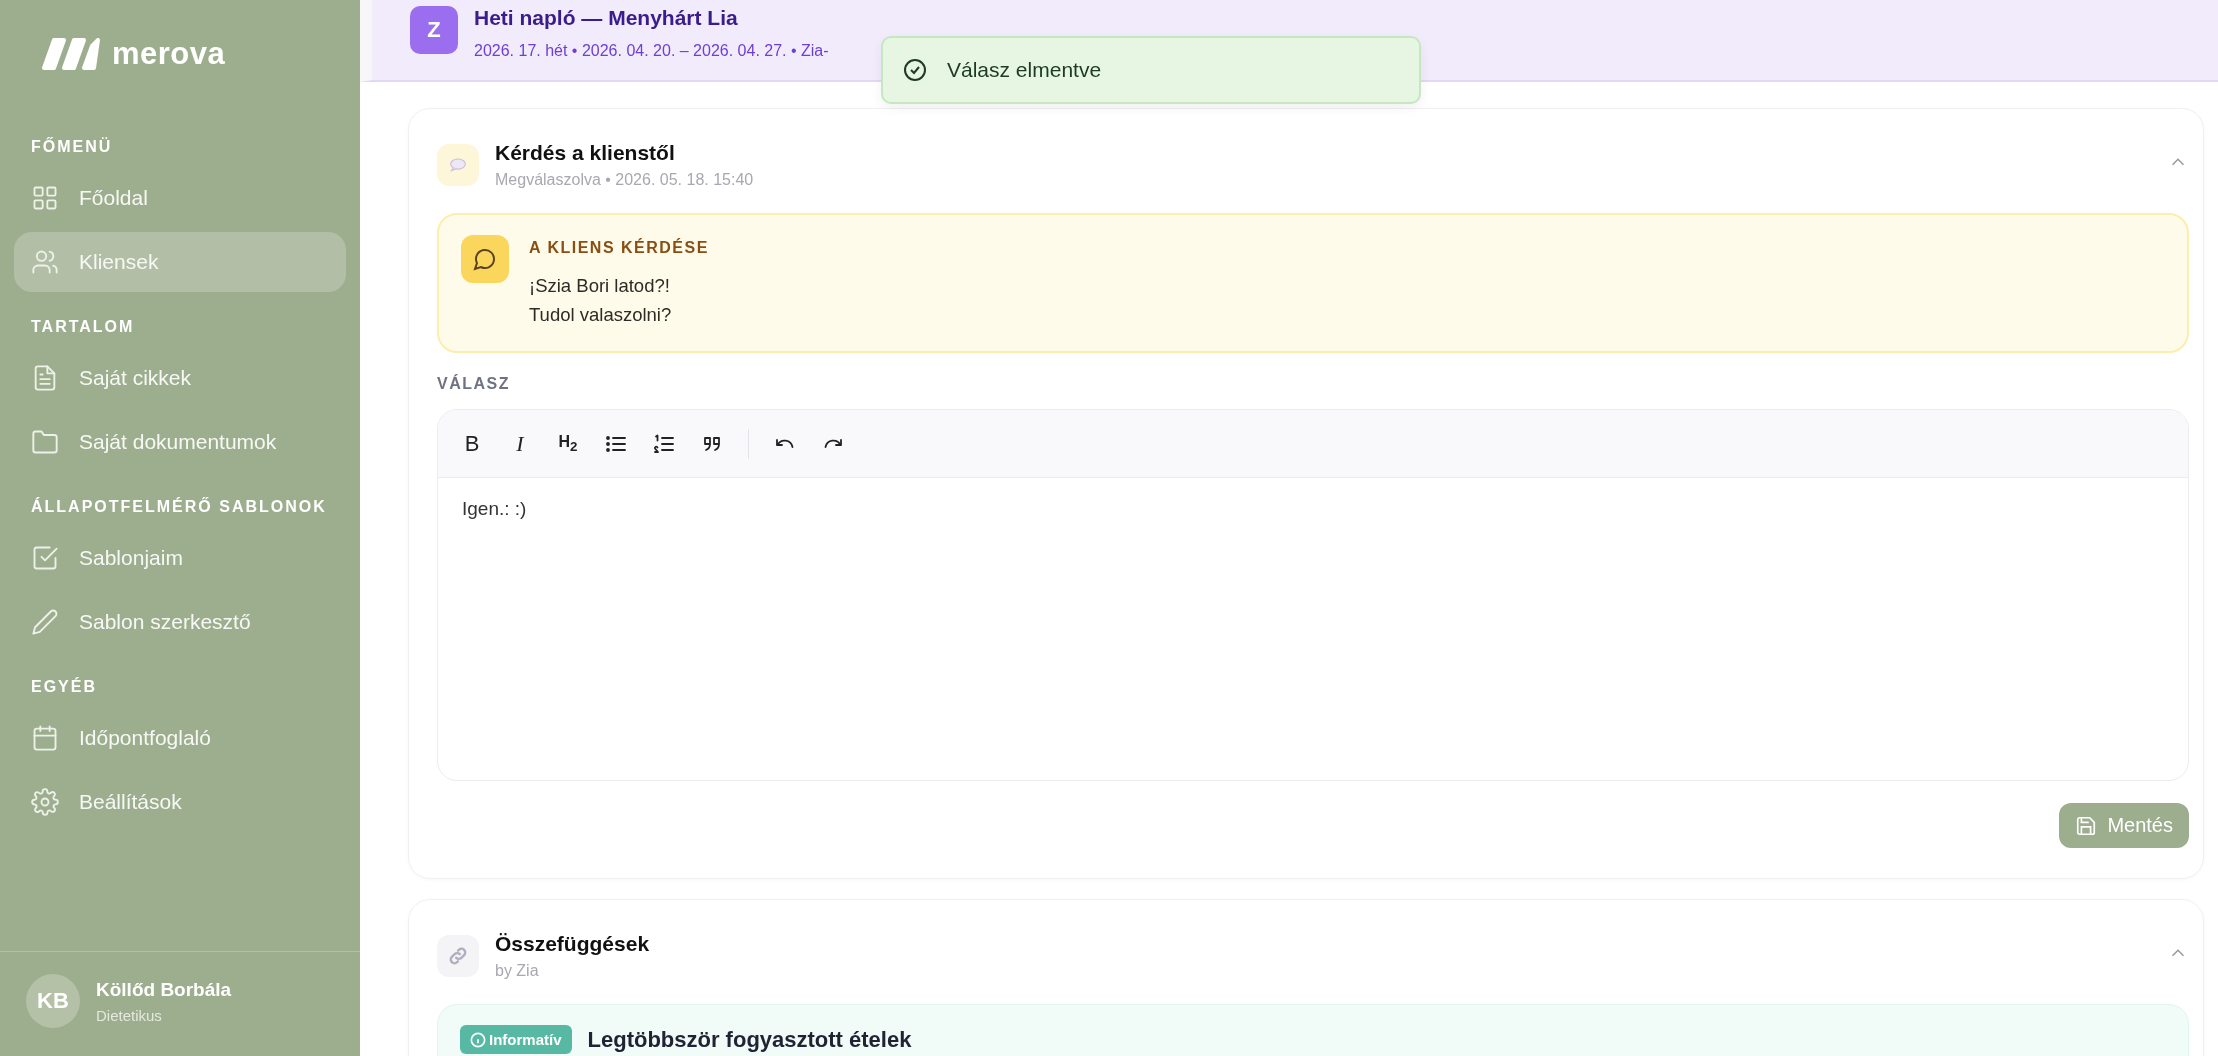  What do you see at coordinates (180, 802) in the screenshot?
I see `nav-item: Beállítások` at bounding box center [180, 802].